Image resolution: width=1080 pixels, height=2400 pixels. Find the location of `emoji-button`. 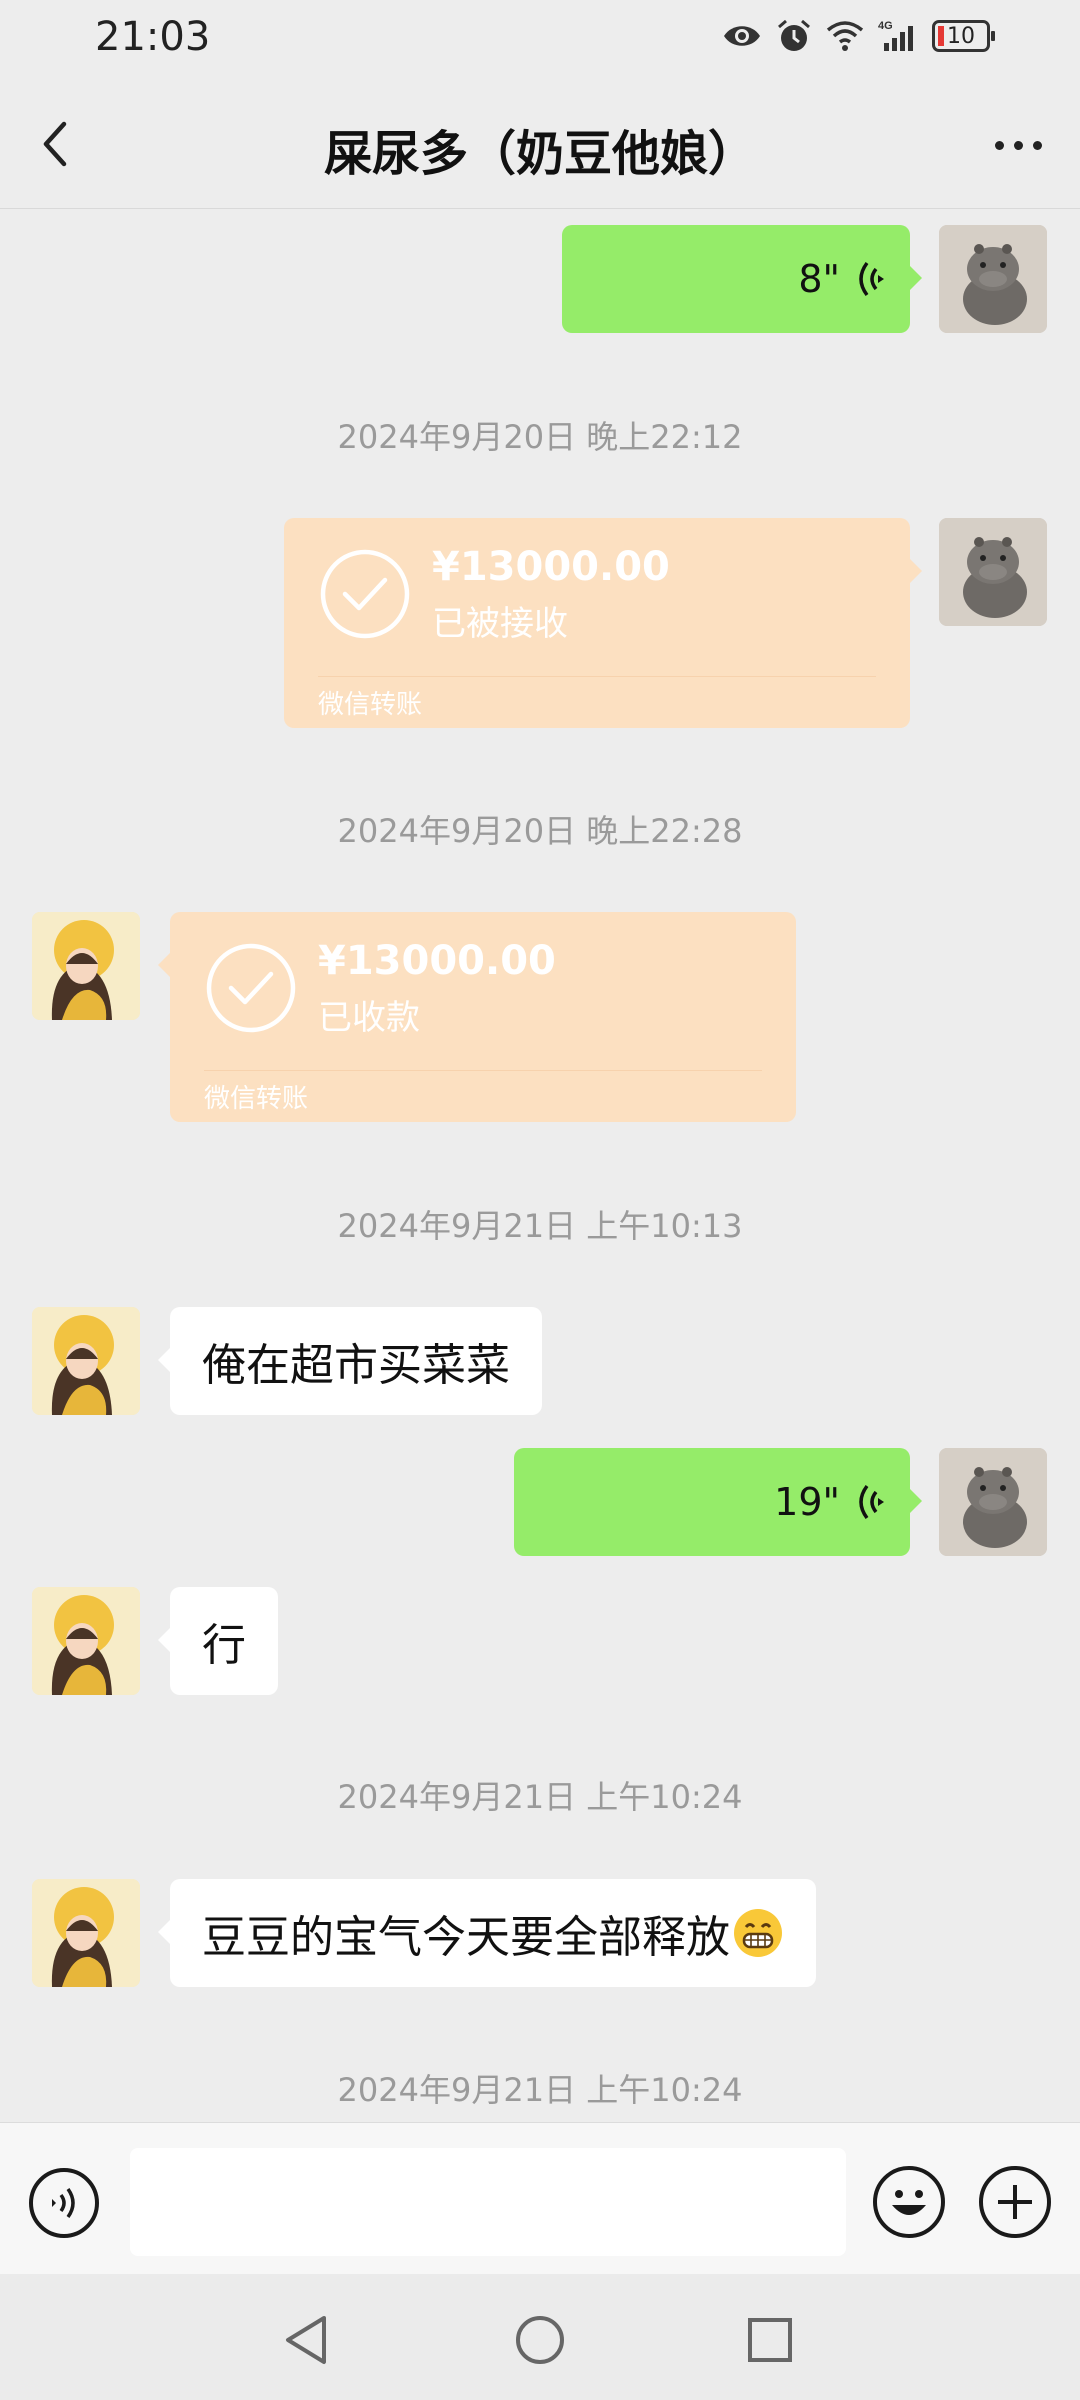

emoji-button is located at coordinates (909, 2202).